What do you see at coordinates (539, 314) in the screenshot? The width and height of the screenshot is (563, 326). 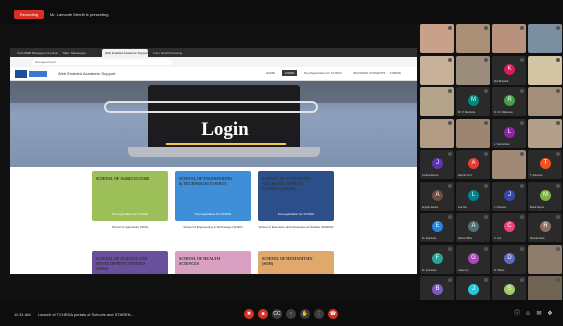 I see `chat-icon: ✉` at bounding box center [539, 314].